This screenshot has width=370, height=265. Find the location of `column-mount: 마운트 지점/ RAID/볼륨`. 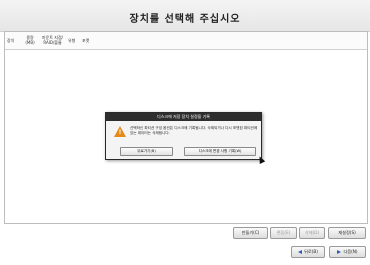

column-mount: 마운트 지점/ RAID/볼륨 is located at coordinates (52, 40).